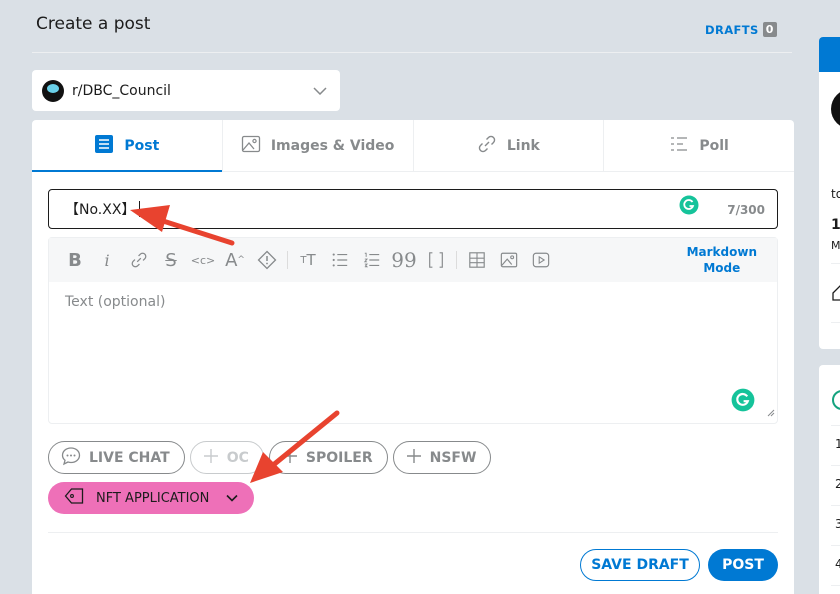  Describe the element at coordinates (453, 457) in the screenshot. I see `nsfw-label: NSFW` at that location.